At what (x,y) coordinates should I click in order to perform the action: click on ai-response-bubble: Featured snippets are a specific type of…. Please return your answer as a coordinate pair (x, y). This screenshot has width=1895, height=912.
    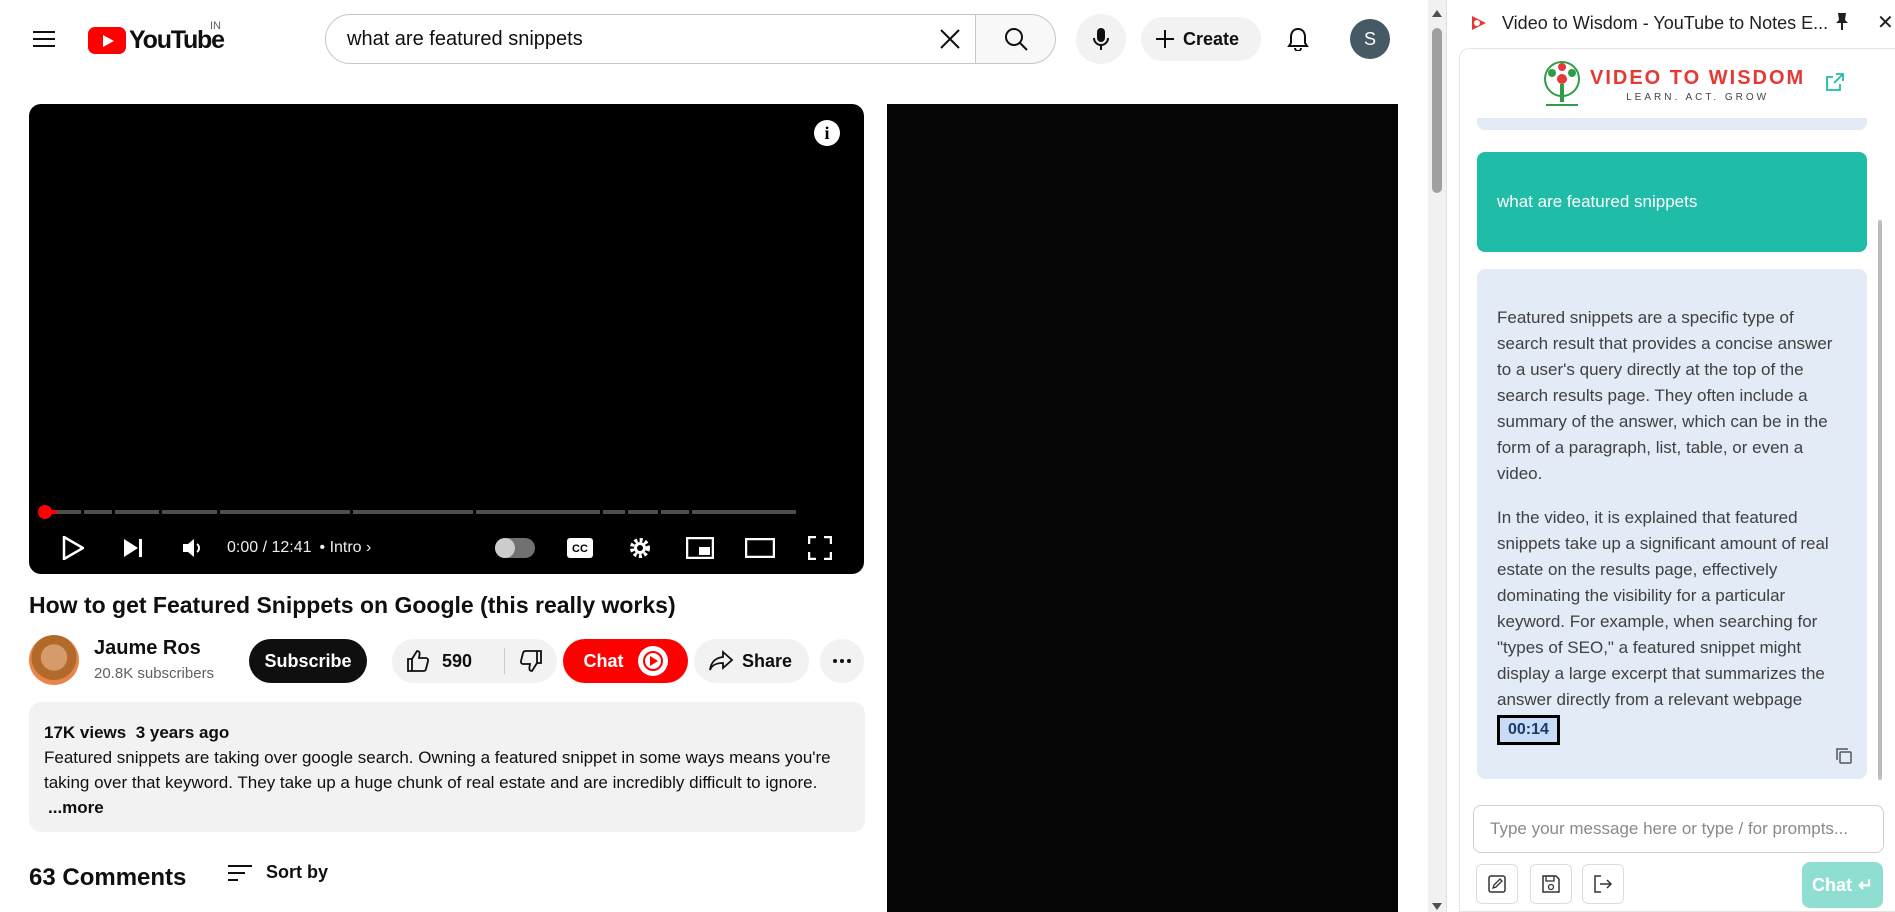
    Looking at the image, I should click on (1672, 524).